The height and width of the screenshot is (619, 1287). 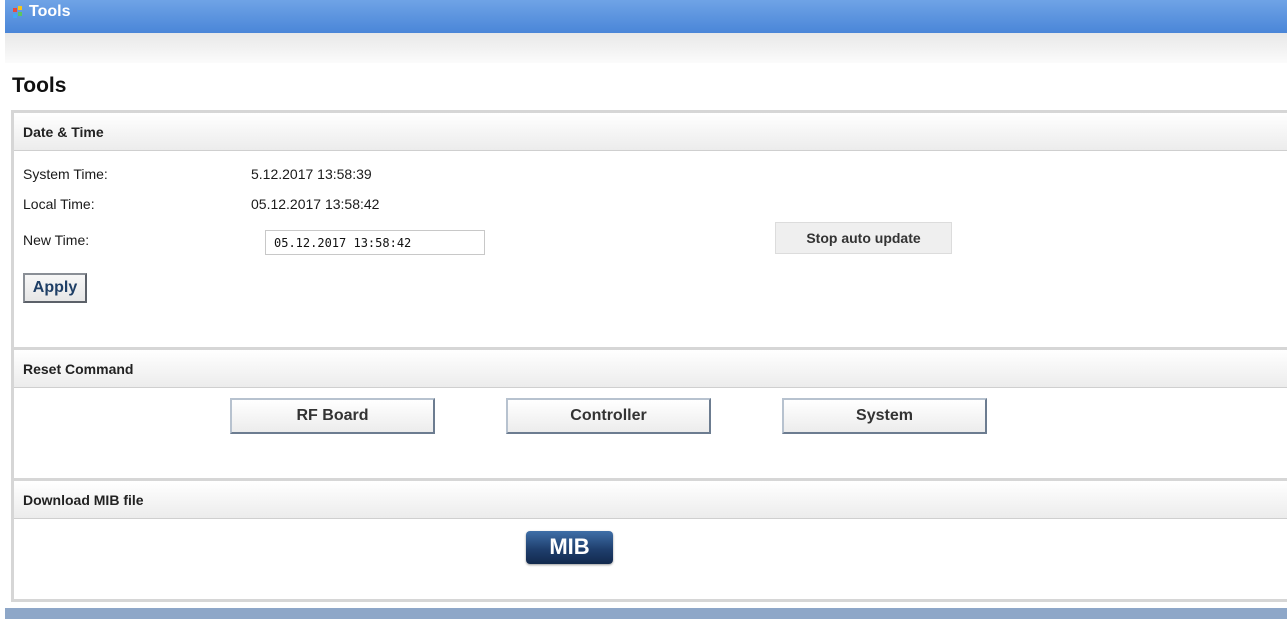 What do you see at coordinates (375, 242) in the screenshot?
I see `new-time-input` at bounding box center [375, 242].